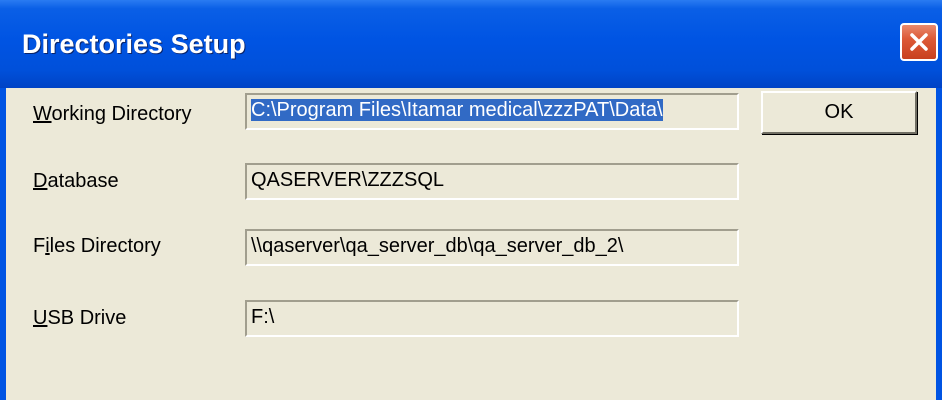 This screenshot has height=400, width=942. What do you see at coordinates (40, 318) in the screenshot?
I see `usb-drive-mnemonic: U` at bounding box center [40, 318].